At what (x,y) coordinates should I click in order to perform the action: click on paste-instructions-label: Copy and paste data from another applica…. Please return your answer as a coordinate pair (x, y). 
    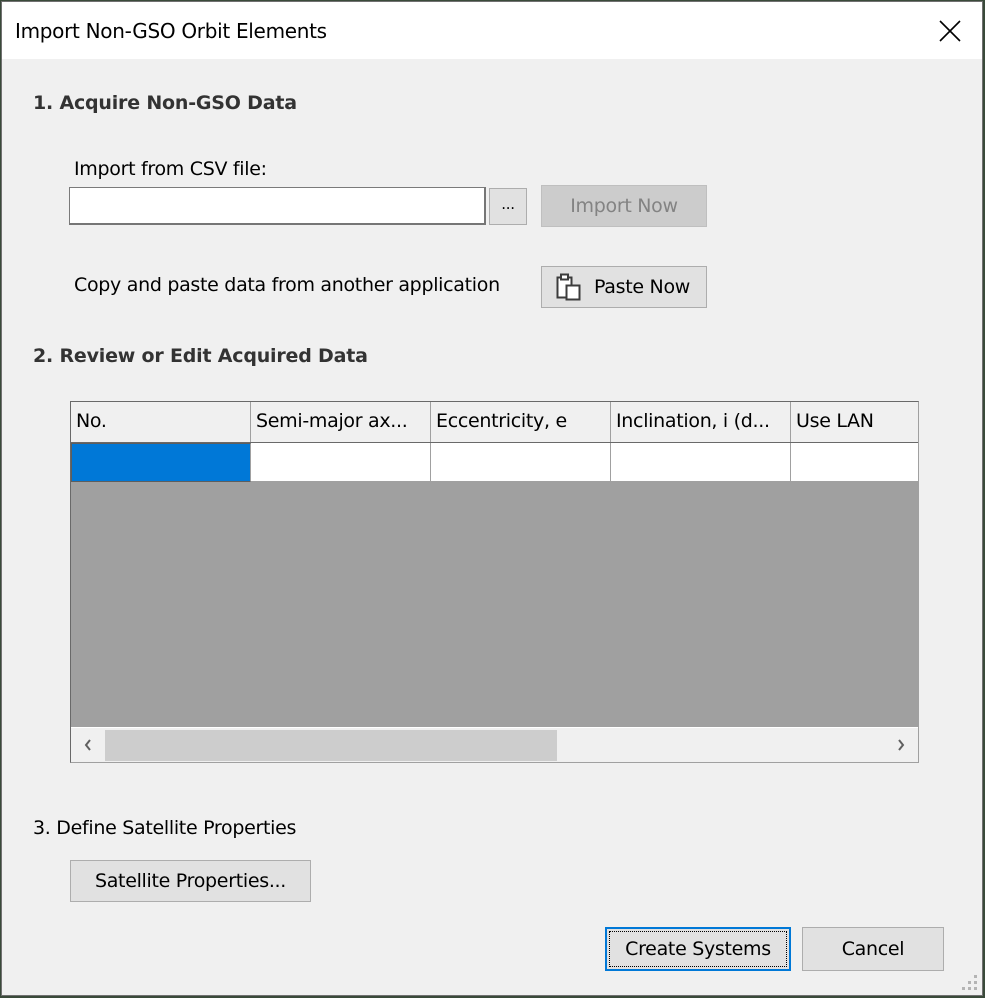
    Looking at the image, I should click on (287, 285).